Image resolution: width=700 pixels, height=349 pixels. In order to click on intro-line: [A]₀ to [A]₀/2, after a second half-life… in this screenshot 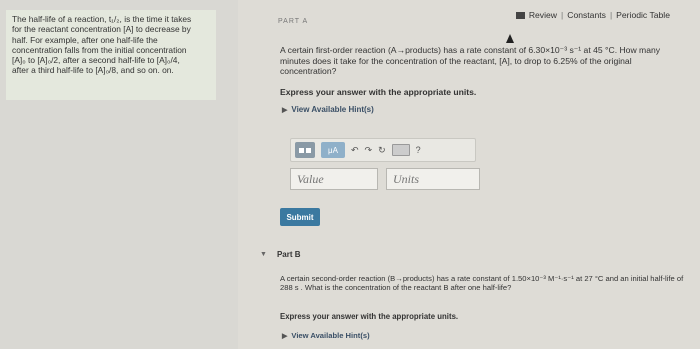, I will do `click(96, 60)`.